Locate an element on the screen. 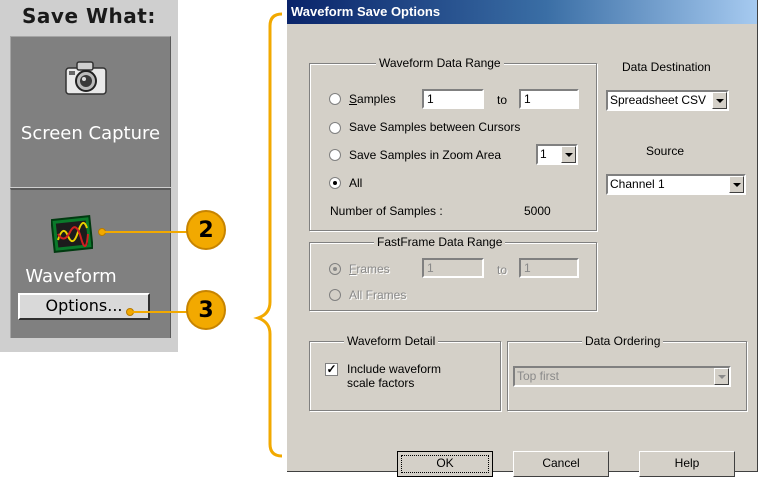 The image size is (773, 483). ok-button: OK is located at coordinates (445, 464).